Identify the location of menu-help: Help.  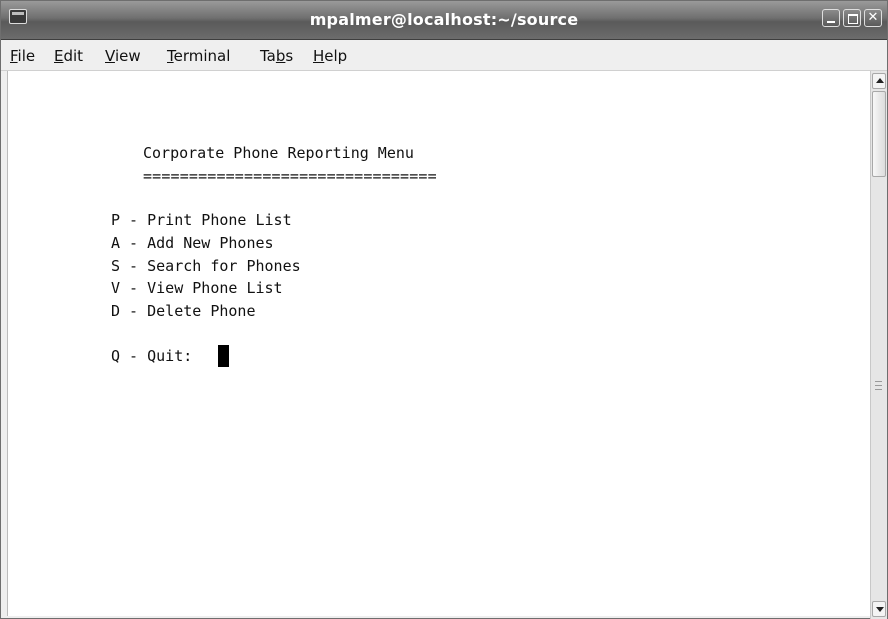
(330, 56).